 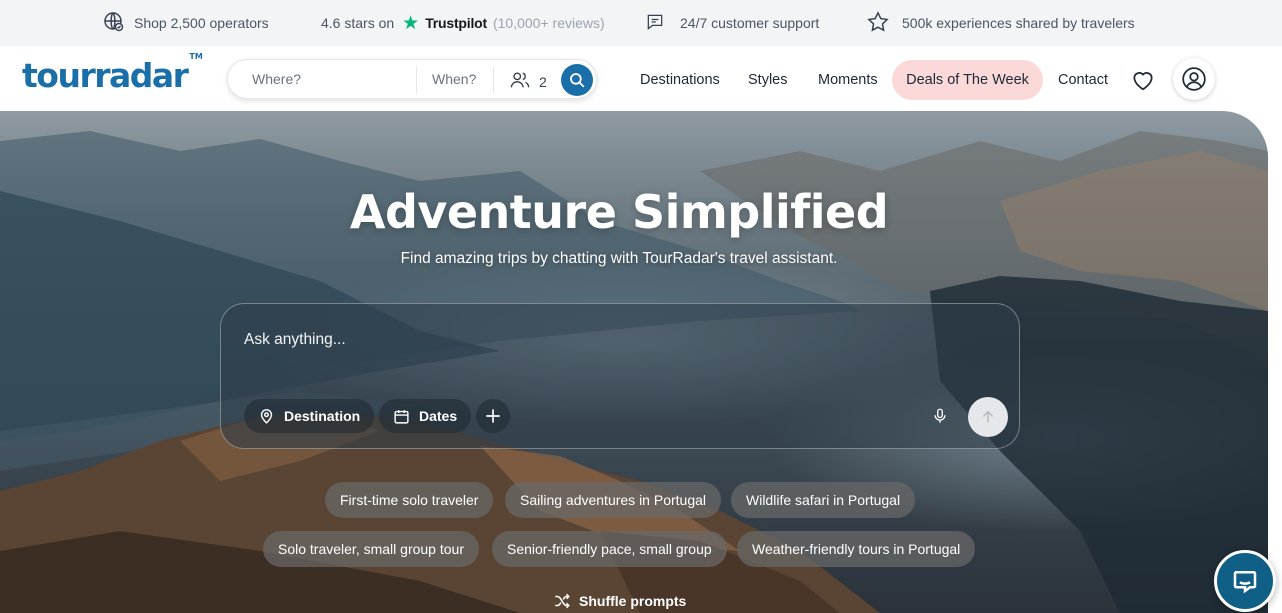 What do you see at coordinates (454, 79) in the screenshot?
I see `when-input: When?` at bounding box center [454, 79].